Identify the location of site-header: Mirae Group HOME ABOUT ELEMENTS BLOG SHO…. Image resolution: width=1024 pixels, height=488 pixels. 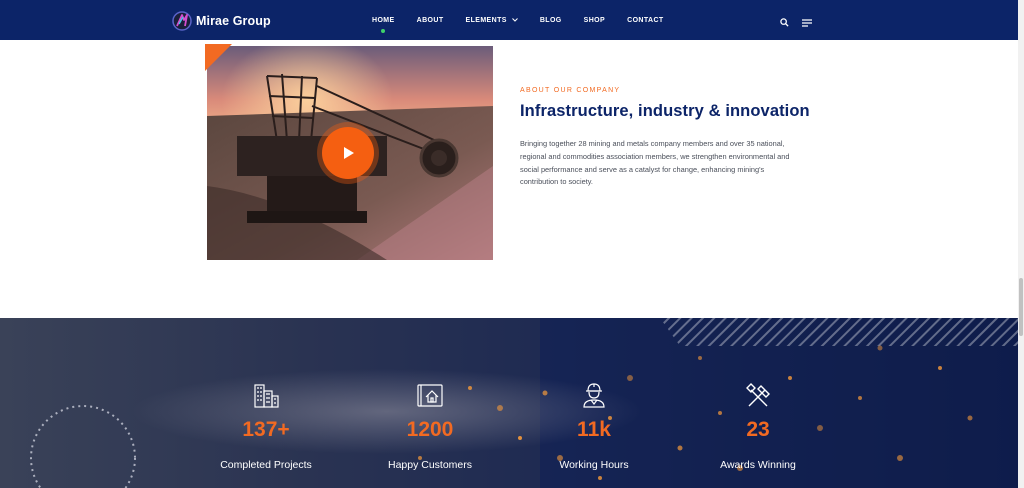
(509, 20).